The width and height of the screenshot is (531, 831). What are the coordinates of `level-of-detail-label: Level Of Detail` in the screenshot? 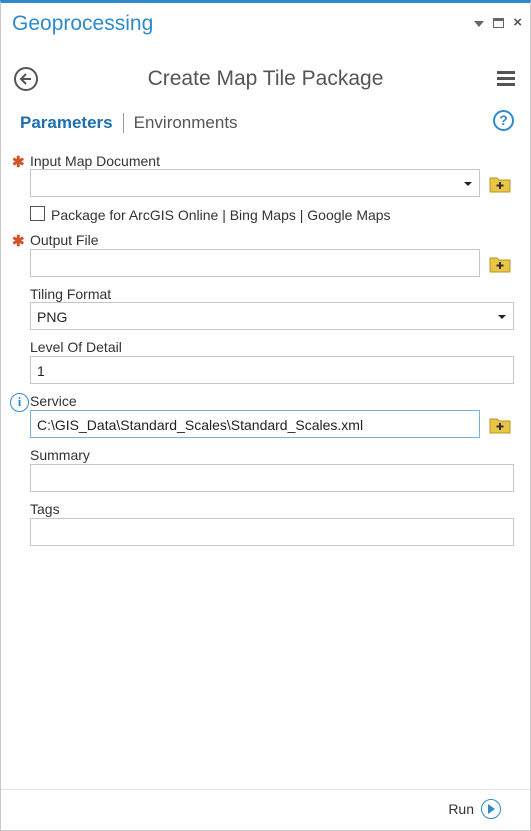 It's located at (76, 347).